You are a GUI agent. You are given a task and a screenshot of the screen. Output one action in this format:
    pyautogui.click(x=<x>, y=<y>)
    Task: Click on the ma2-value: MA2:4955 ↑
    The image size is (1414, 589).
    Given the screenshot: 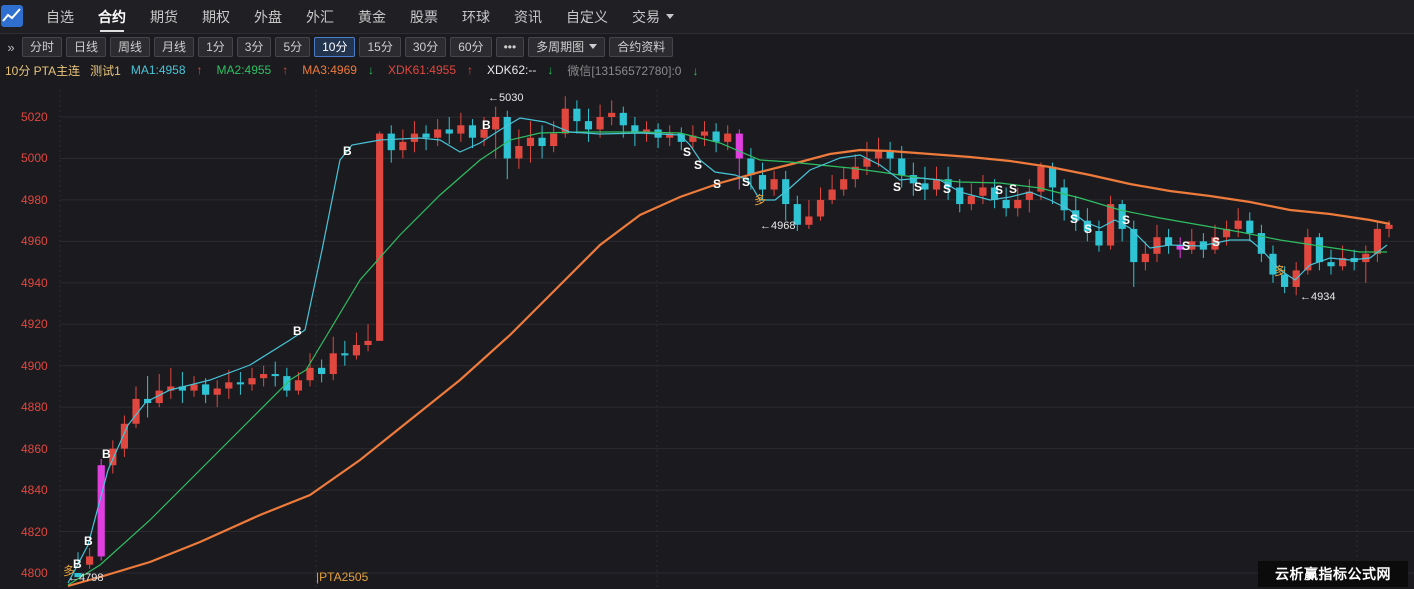 What is the action you would take?
    pyautogui.click(x=258, y=70)
    